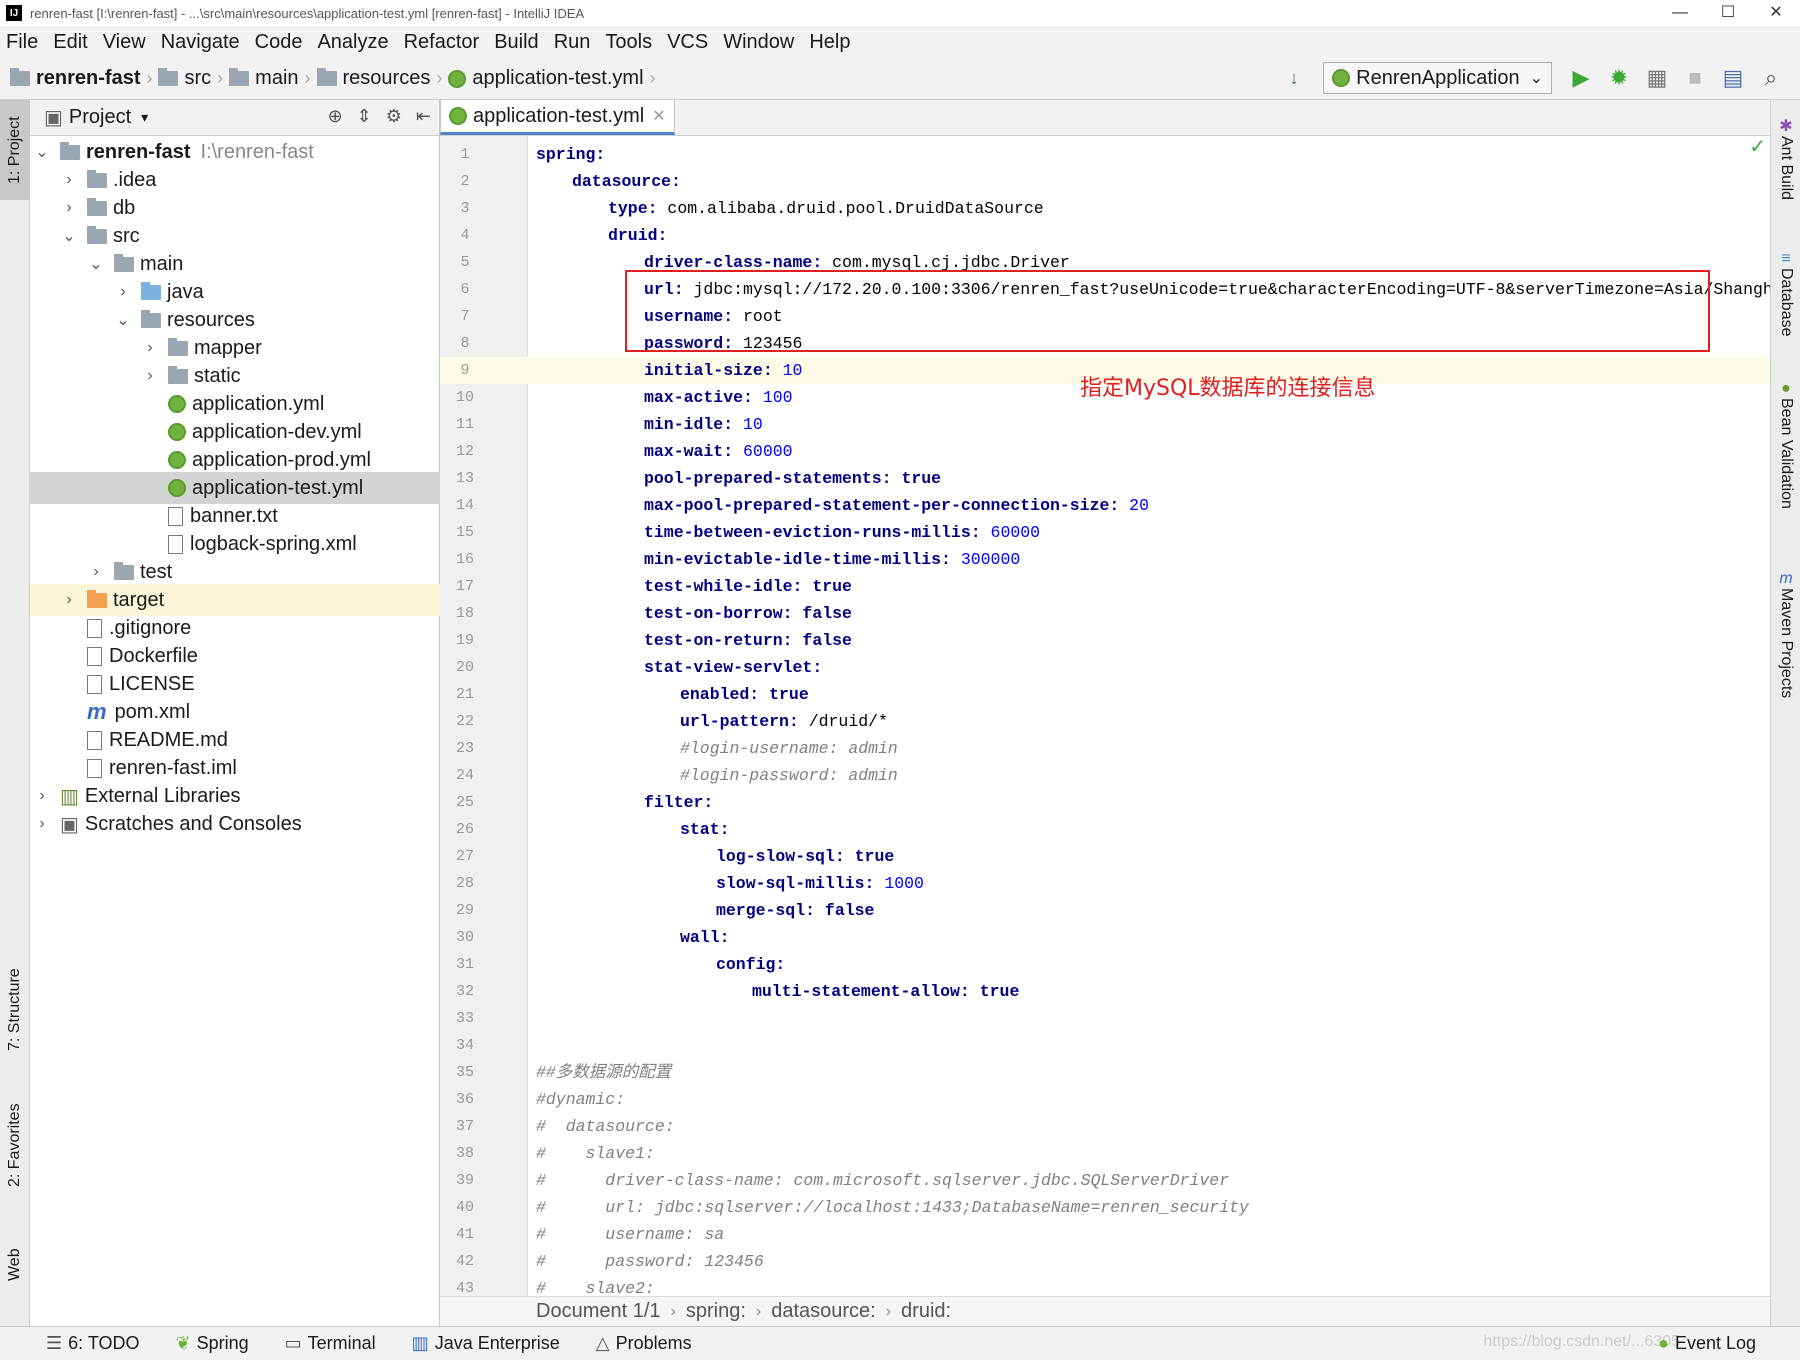  I want to click on menu-analyze: Analyze, so click(352, 42).